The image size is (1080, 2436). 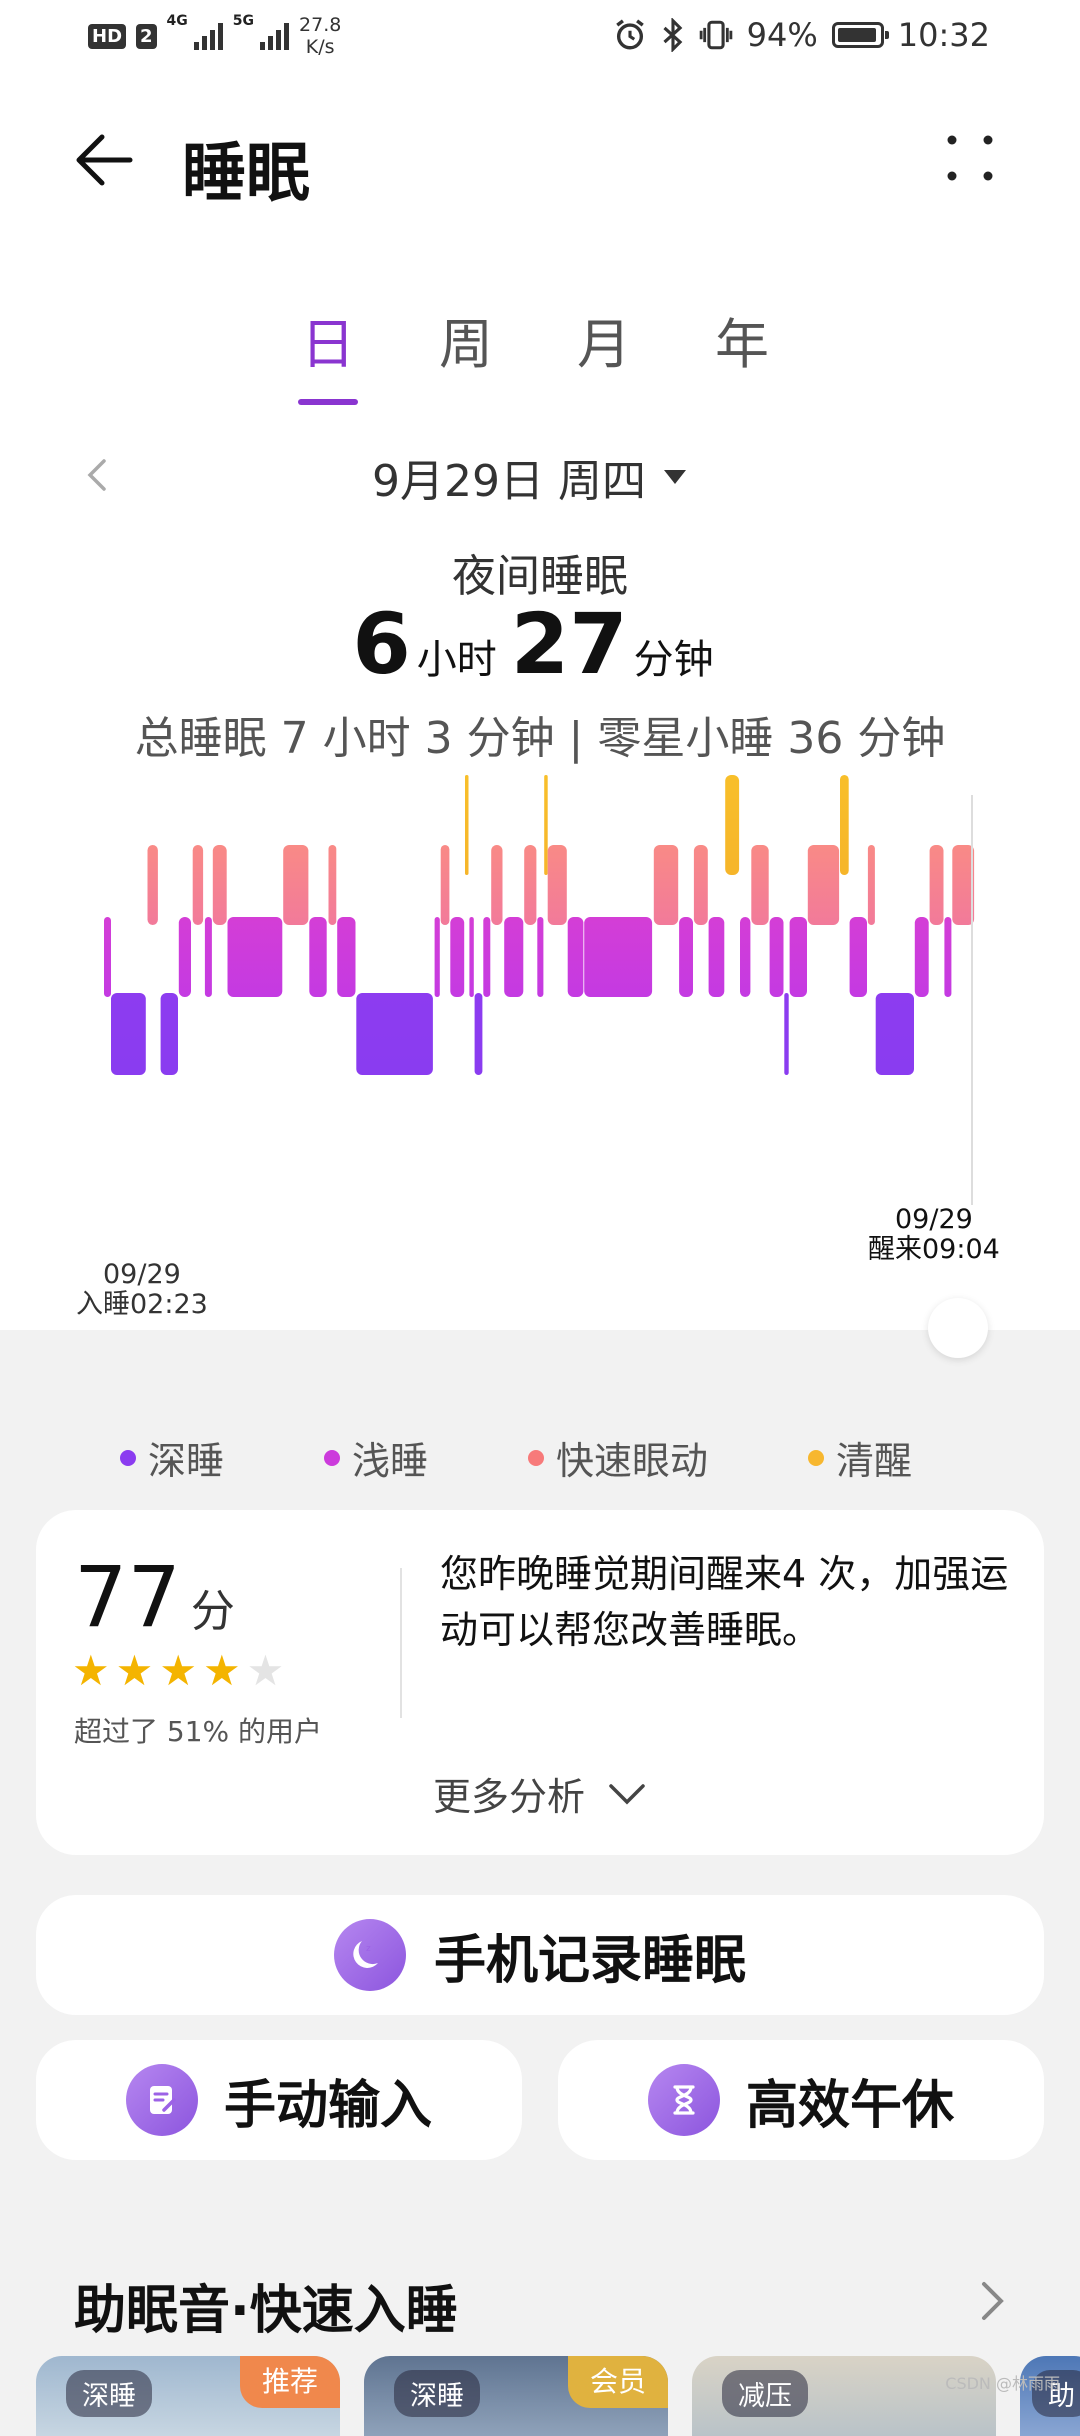 What do you see at coordinates (540, 738) in the screenshot?
I see `total-sleep-line: 总睡眠 7 小时 3 分钟 | 零星小睡 36 分钟` at bounding box center [540, 738].